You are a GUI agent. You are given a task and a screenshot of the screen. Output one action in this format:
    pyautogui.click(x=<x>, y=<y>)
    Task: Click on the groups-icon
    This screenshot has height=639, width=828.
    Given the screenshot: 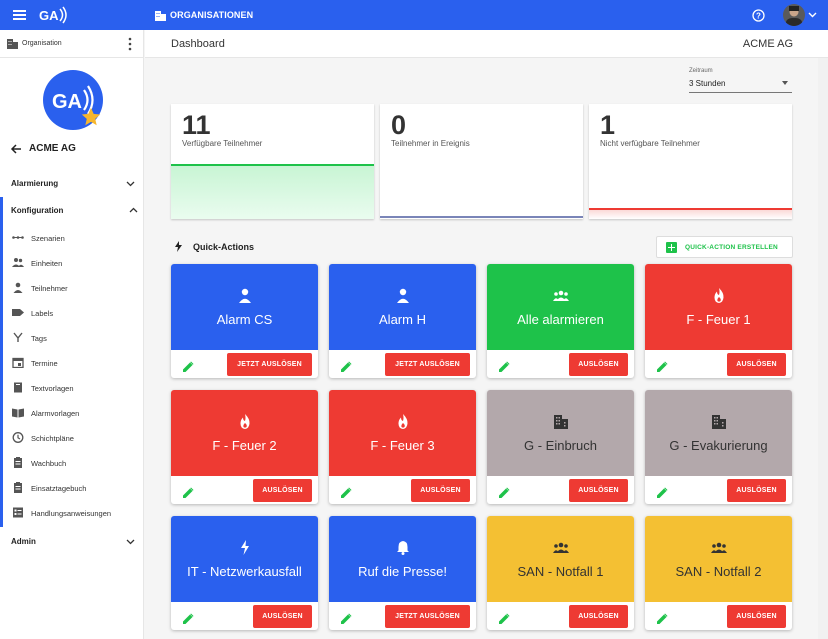 What is the action you would take?
    pyautogui.click(x=18, y=262)
    